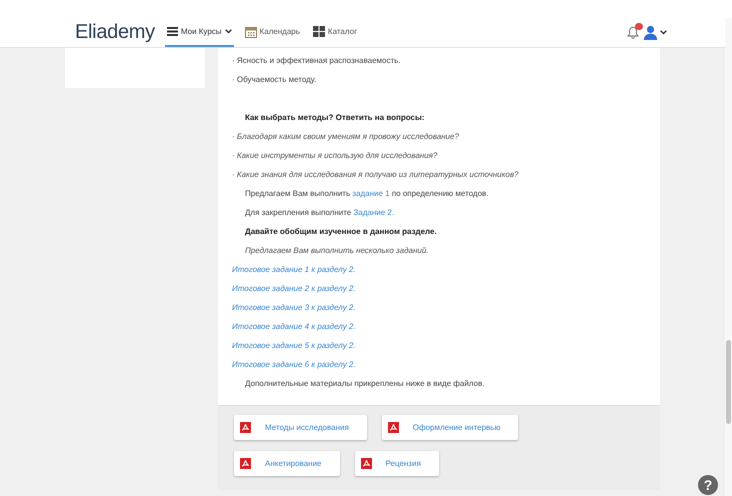 The width and height of the screenshot is (732, 496). What do you see at coordinates (376, 175) in the screenshot?
I see `paragraph: · Какие знания для исследования я получаю из литературных источников?` at bounding box center [376, 175].